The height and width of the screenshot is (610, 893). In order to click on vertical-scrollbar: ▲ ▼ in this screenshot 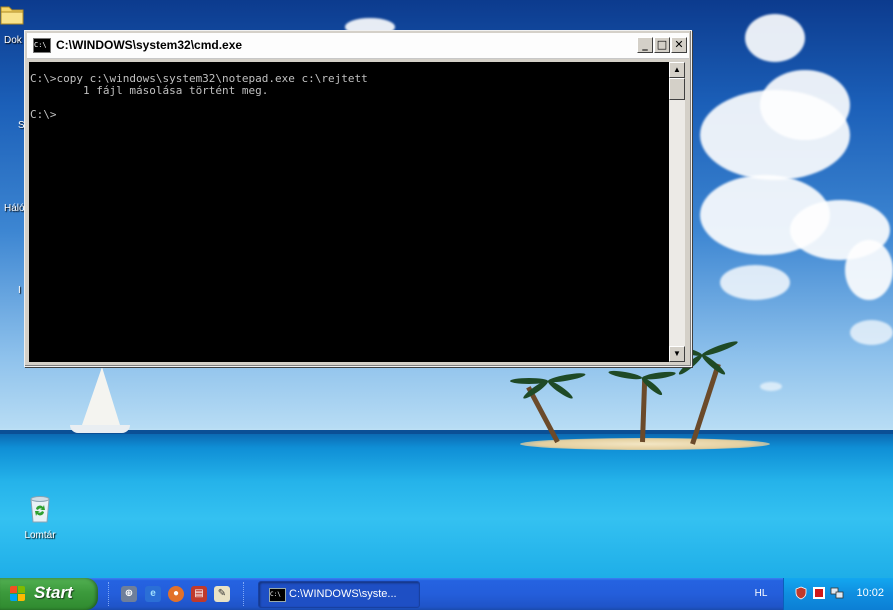, I will do `click(677, 212)`.